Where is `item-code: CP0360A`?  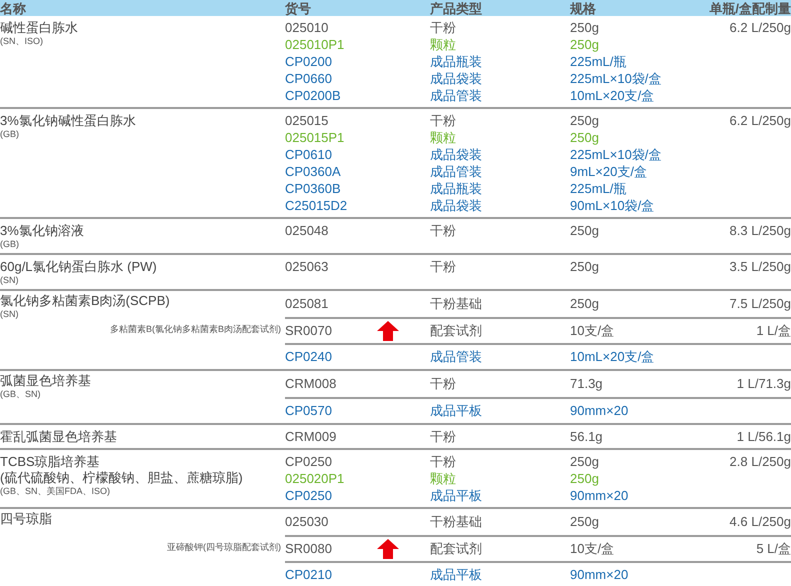
item-code: CP0360A is located at coordinates (313, 171).